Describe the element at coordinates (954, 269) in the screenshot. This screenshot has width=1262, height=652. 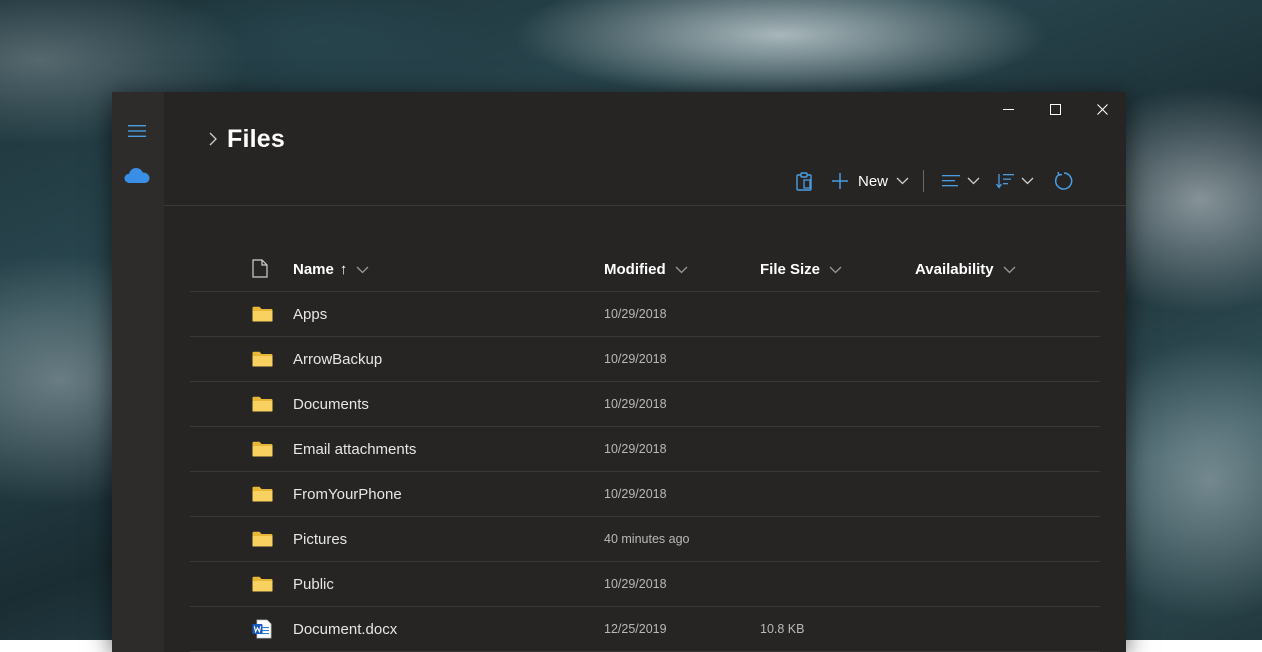
I see `column-availability-label: Availability` at that location.